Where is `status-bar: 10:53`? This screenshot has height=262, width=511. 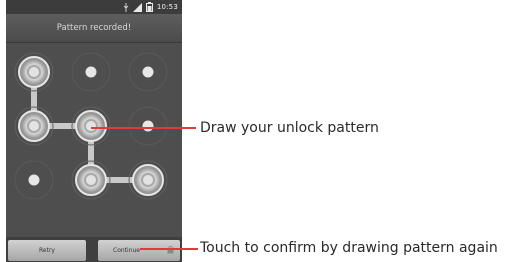
status-bar: 10:53 is located at coordinates (94, 7).